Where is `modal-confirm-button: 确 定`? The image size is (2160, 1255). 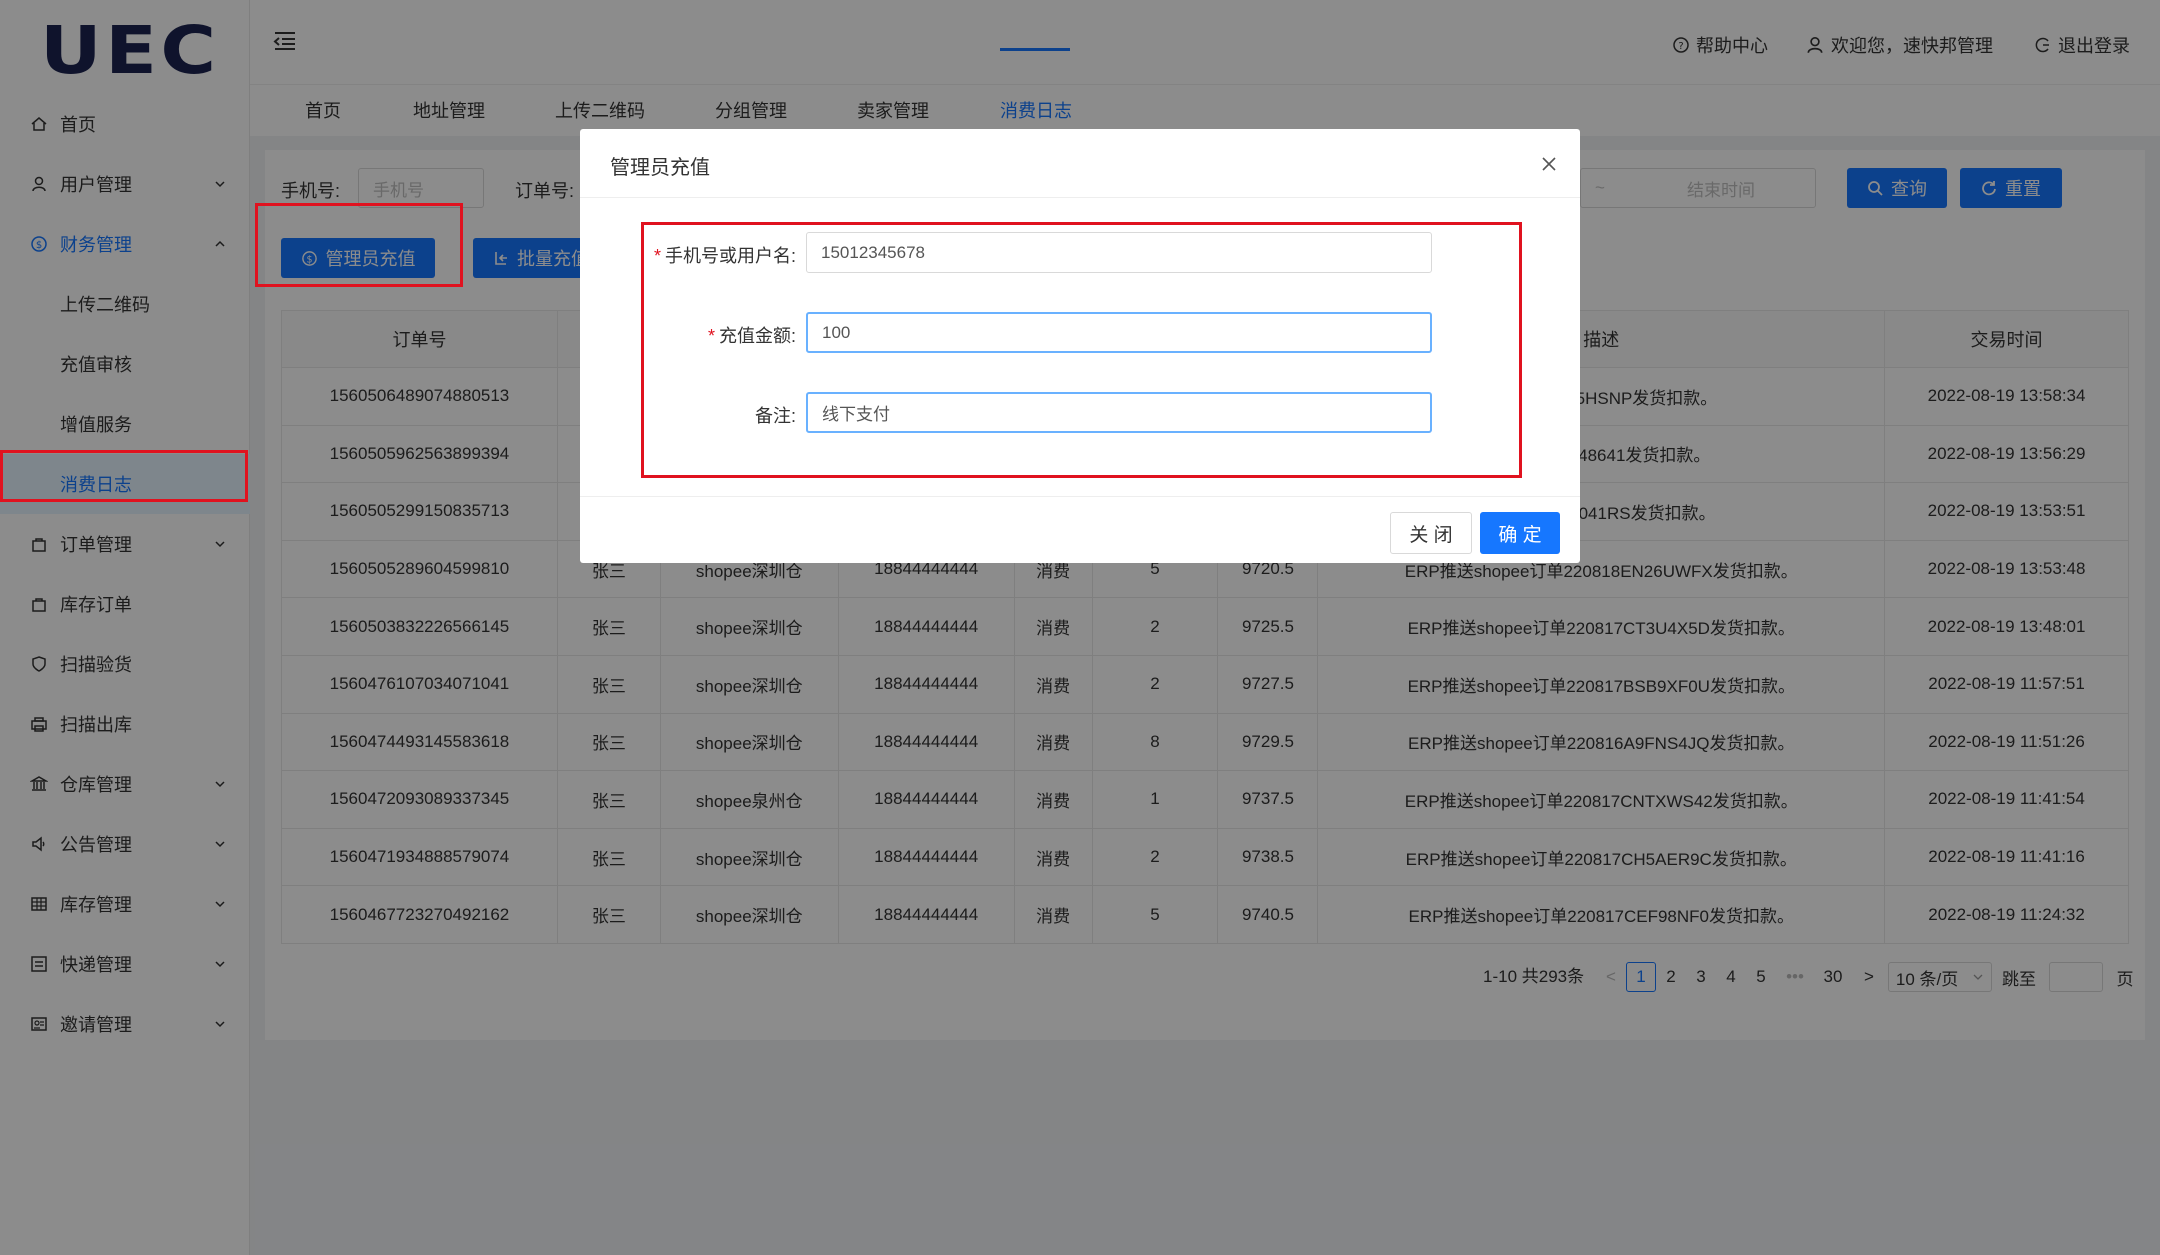
modal-confirm-button: 确 定 is located at coordinates (1520, 533).